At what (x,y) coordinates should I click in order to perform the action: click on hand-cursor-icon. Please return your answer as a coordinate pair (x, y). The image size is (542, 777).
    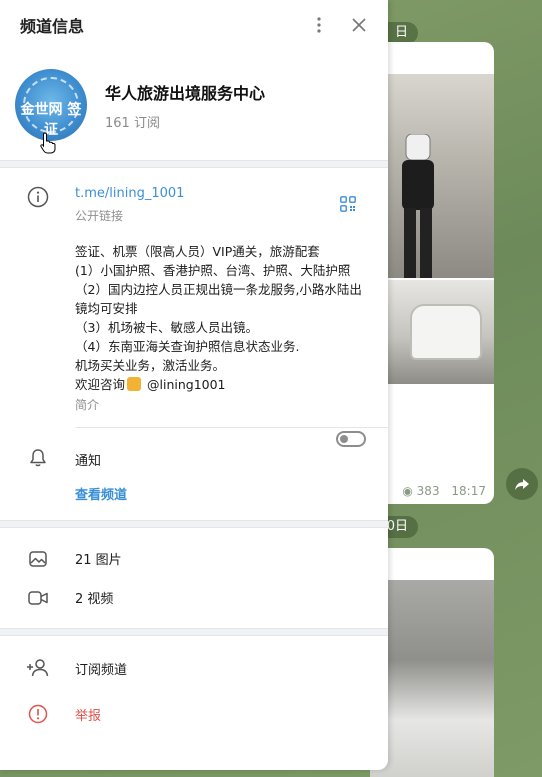
    Looking at the image, I should click on (48, 143).